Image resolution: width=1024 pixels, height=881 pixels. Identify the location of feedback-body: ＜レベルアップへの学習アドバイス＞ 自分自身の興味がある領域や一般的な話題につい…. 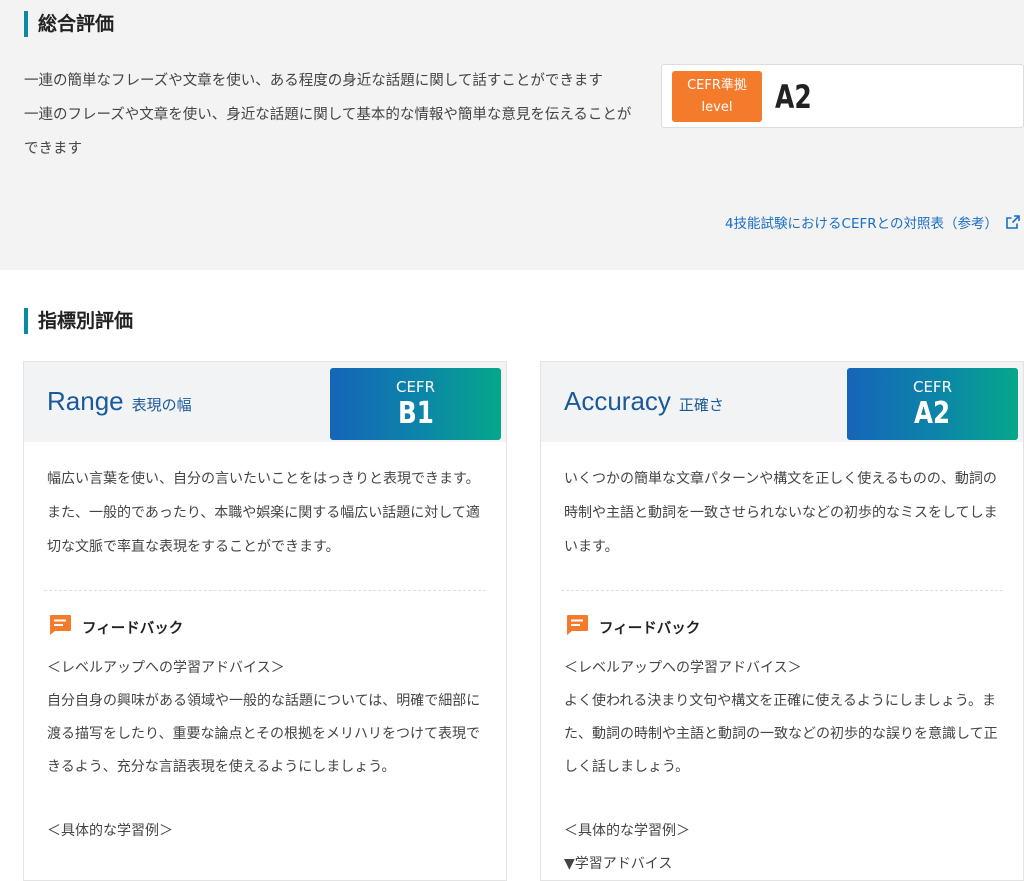
(269, 750).